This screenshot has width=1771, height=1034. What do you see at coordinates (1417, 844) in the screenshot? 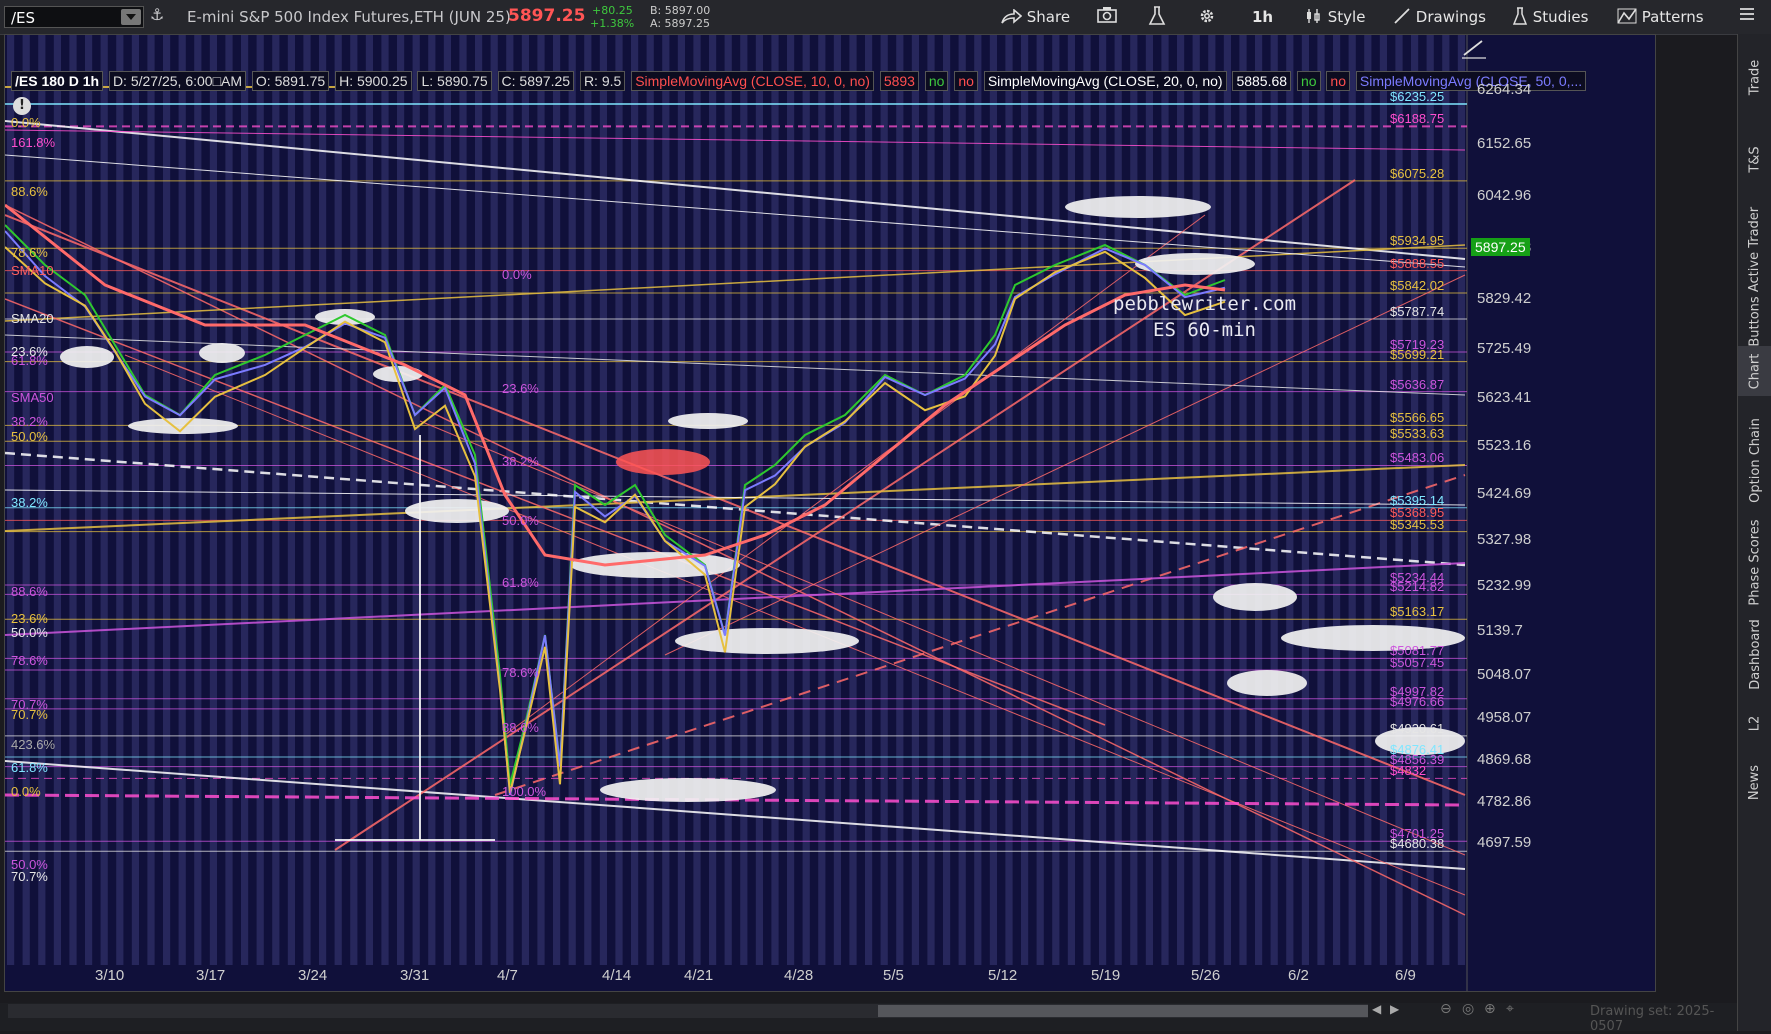
I see `price-level-label: $4680.38` at bounding box center [1417, 844].